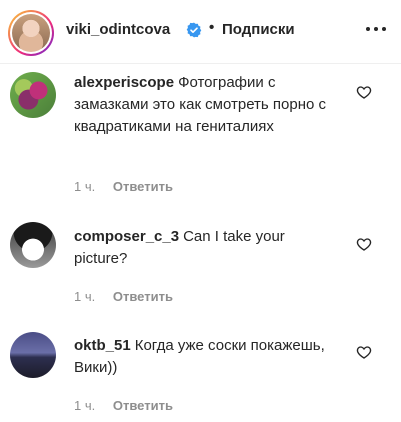 This screenshot has width=401, height=422. I want to click on comment-body: composer_c_3 Can I take your picture?, so click(206, 248).